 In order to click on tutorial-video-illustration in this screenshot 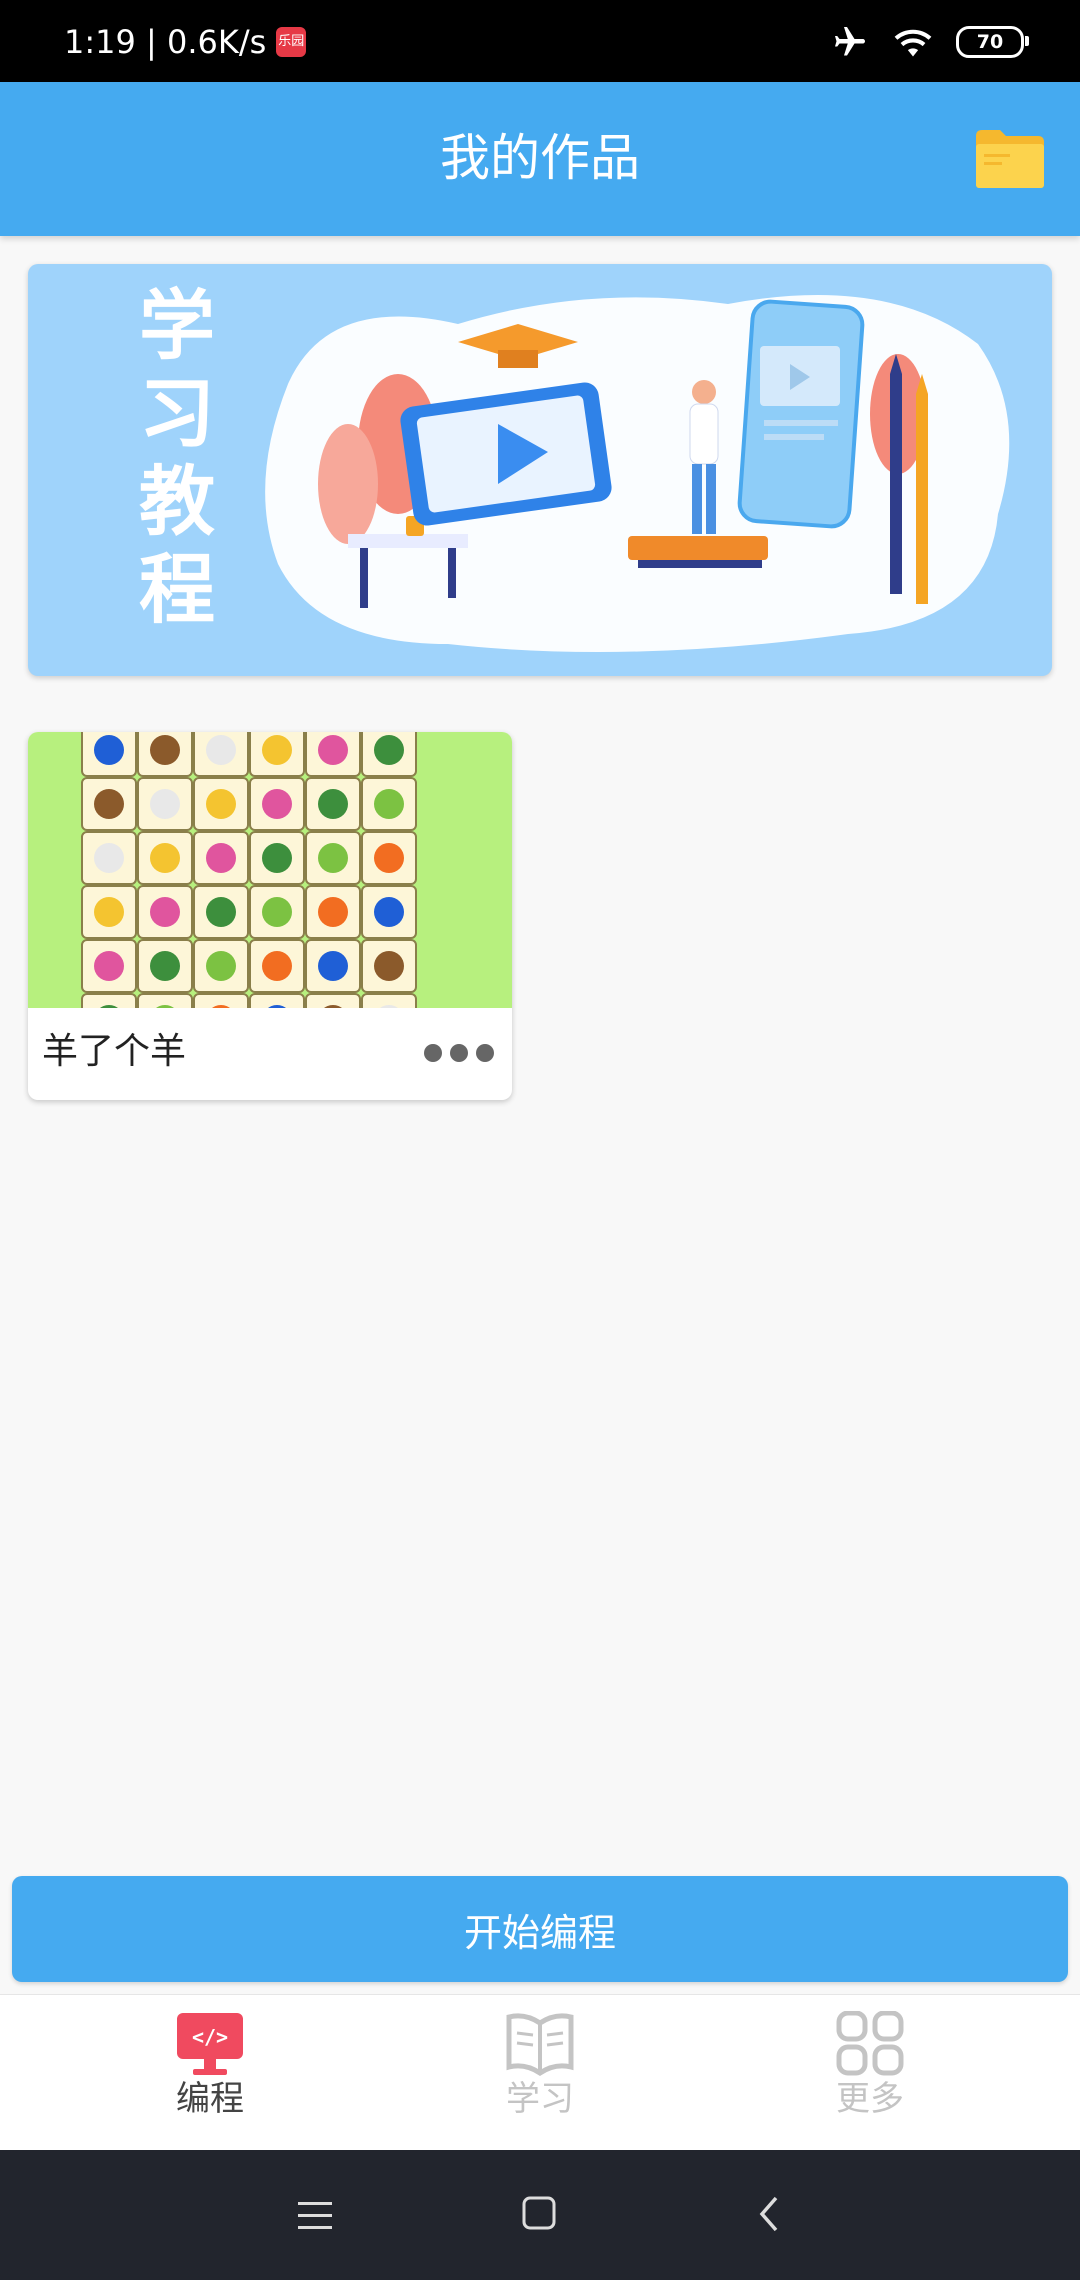, I will do `click(637, 473)`.